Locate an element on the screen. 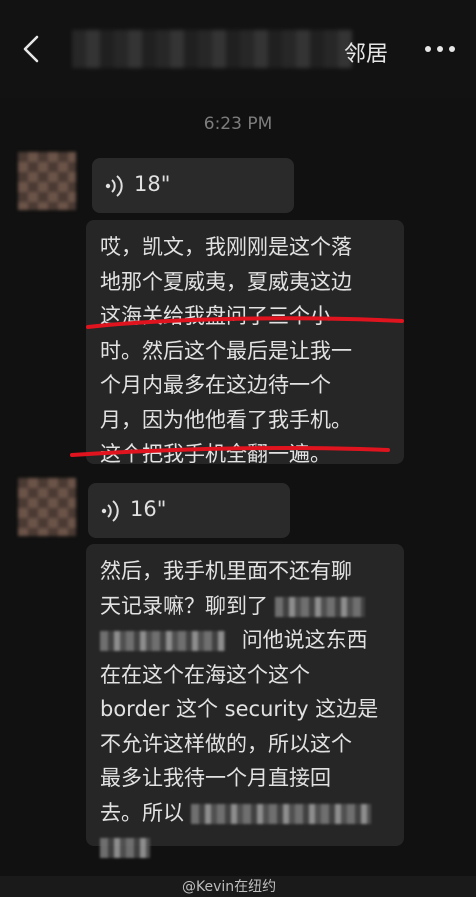 The width and height of the screenshot is (476, 897). transcript-line: 月，因为他他看了我手机。 is located at coordinates (226, 419).